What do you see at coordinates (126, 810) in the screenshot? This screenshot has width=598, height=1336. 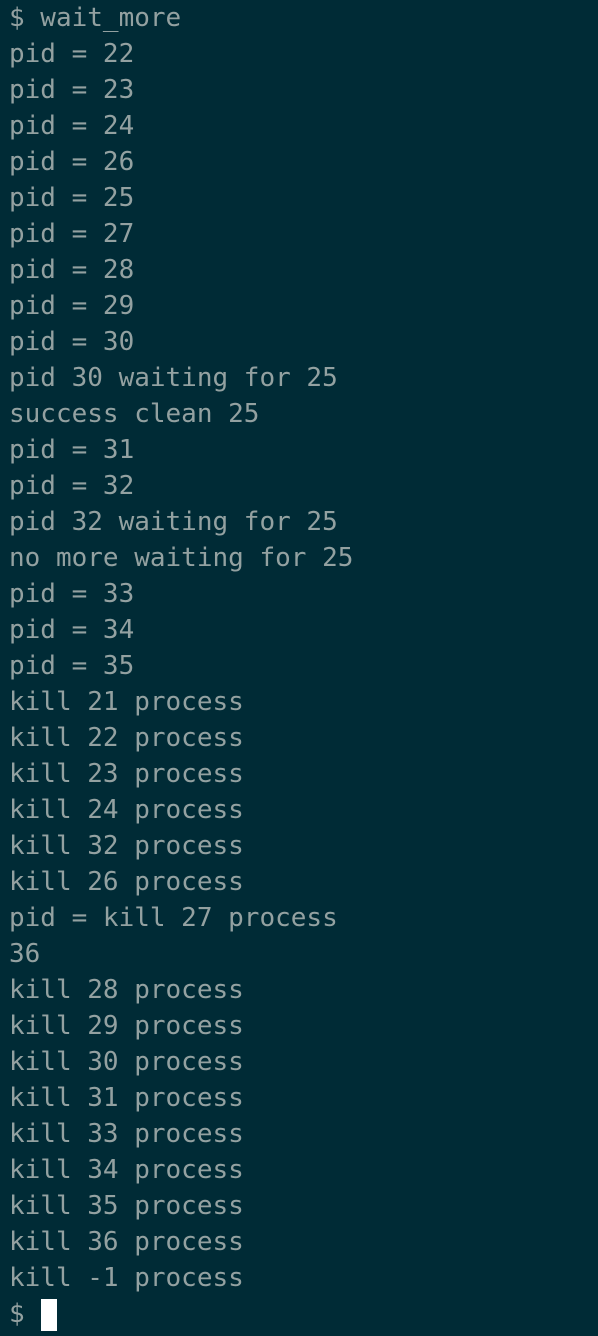 I see `terminal-line: kill 24 process` at bounding box center [126, 810].